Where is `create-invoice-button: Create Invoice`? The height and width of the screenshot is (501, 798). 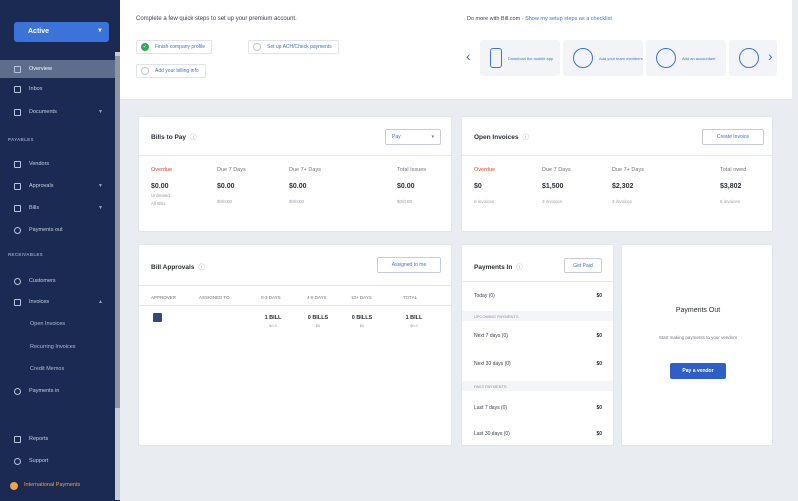 create-invoice-button: Create Invoice is located at coordinates (733, 137).